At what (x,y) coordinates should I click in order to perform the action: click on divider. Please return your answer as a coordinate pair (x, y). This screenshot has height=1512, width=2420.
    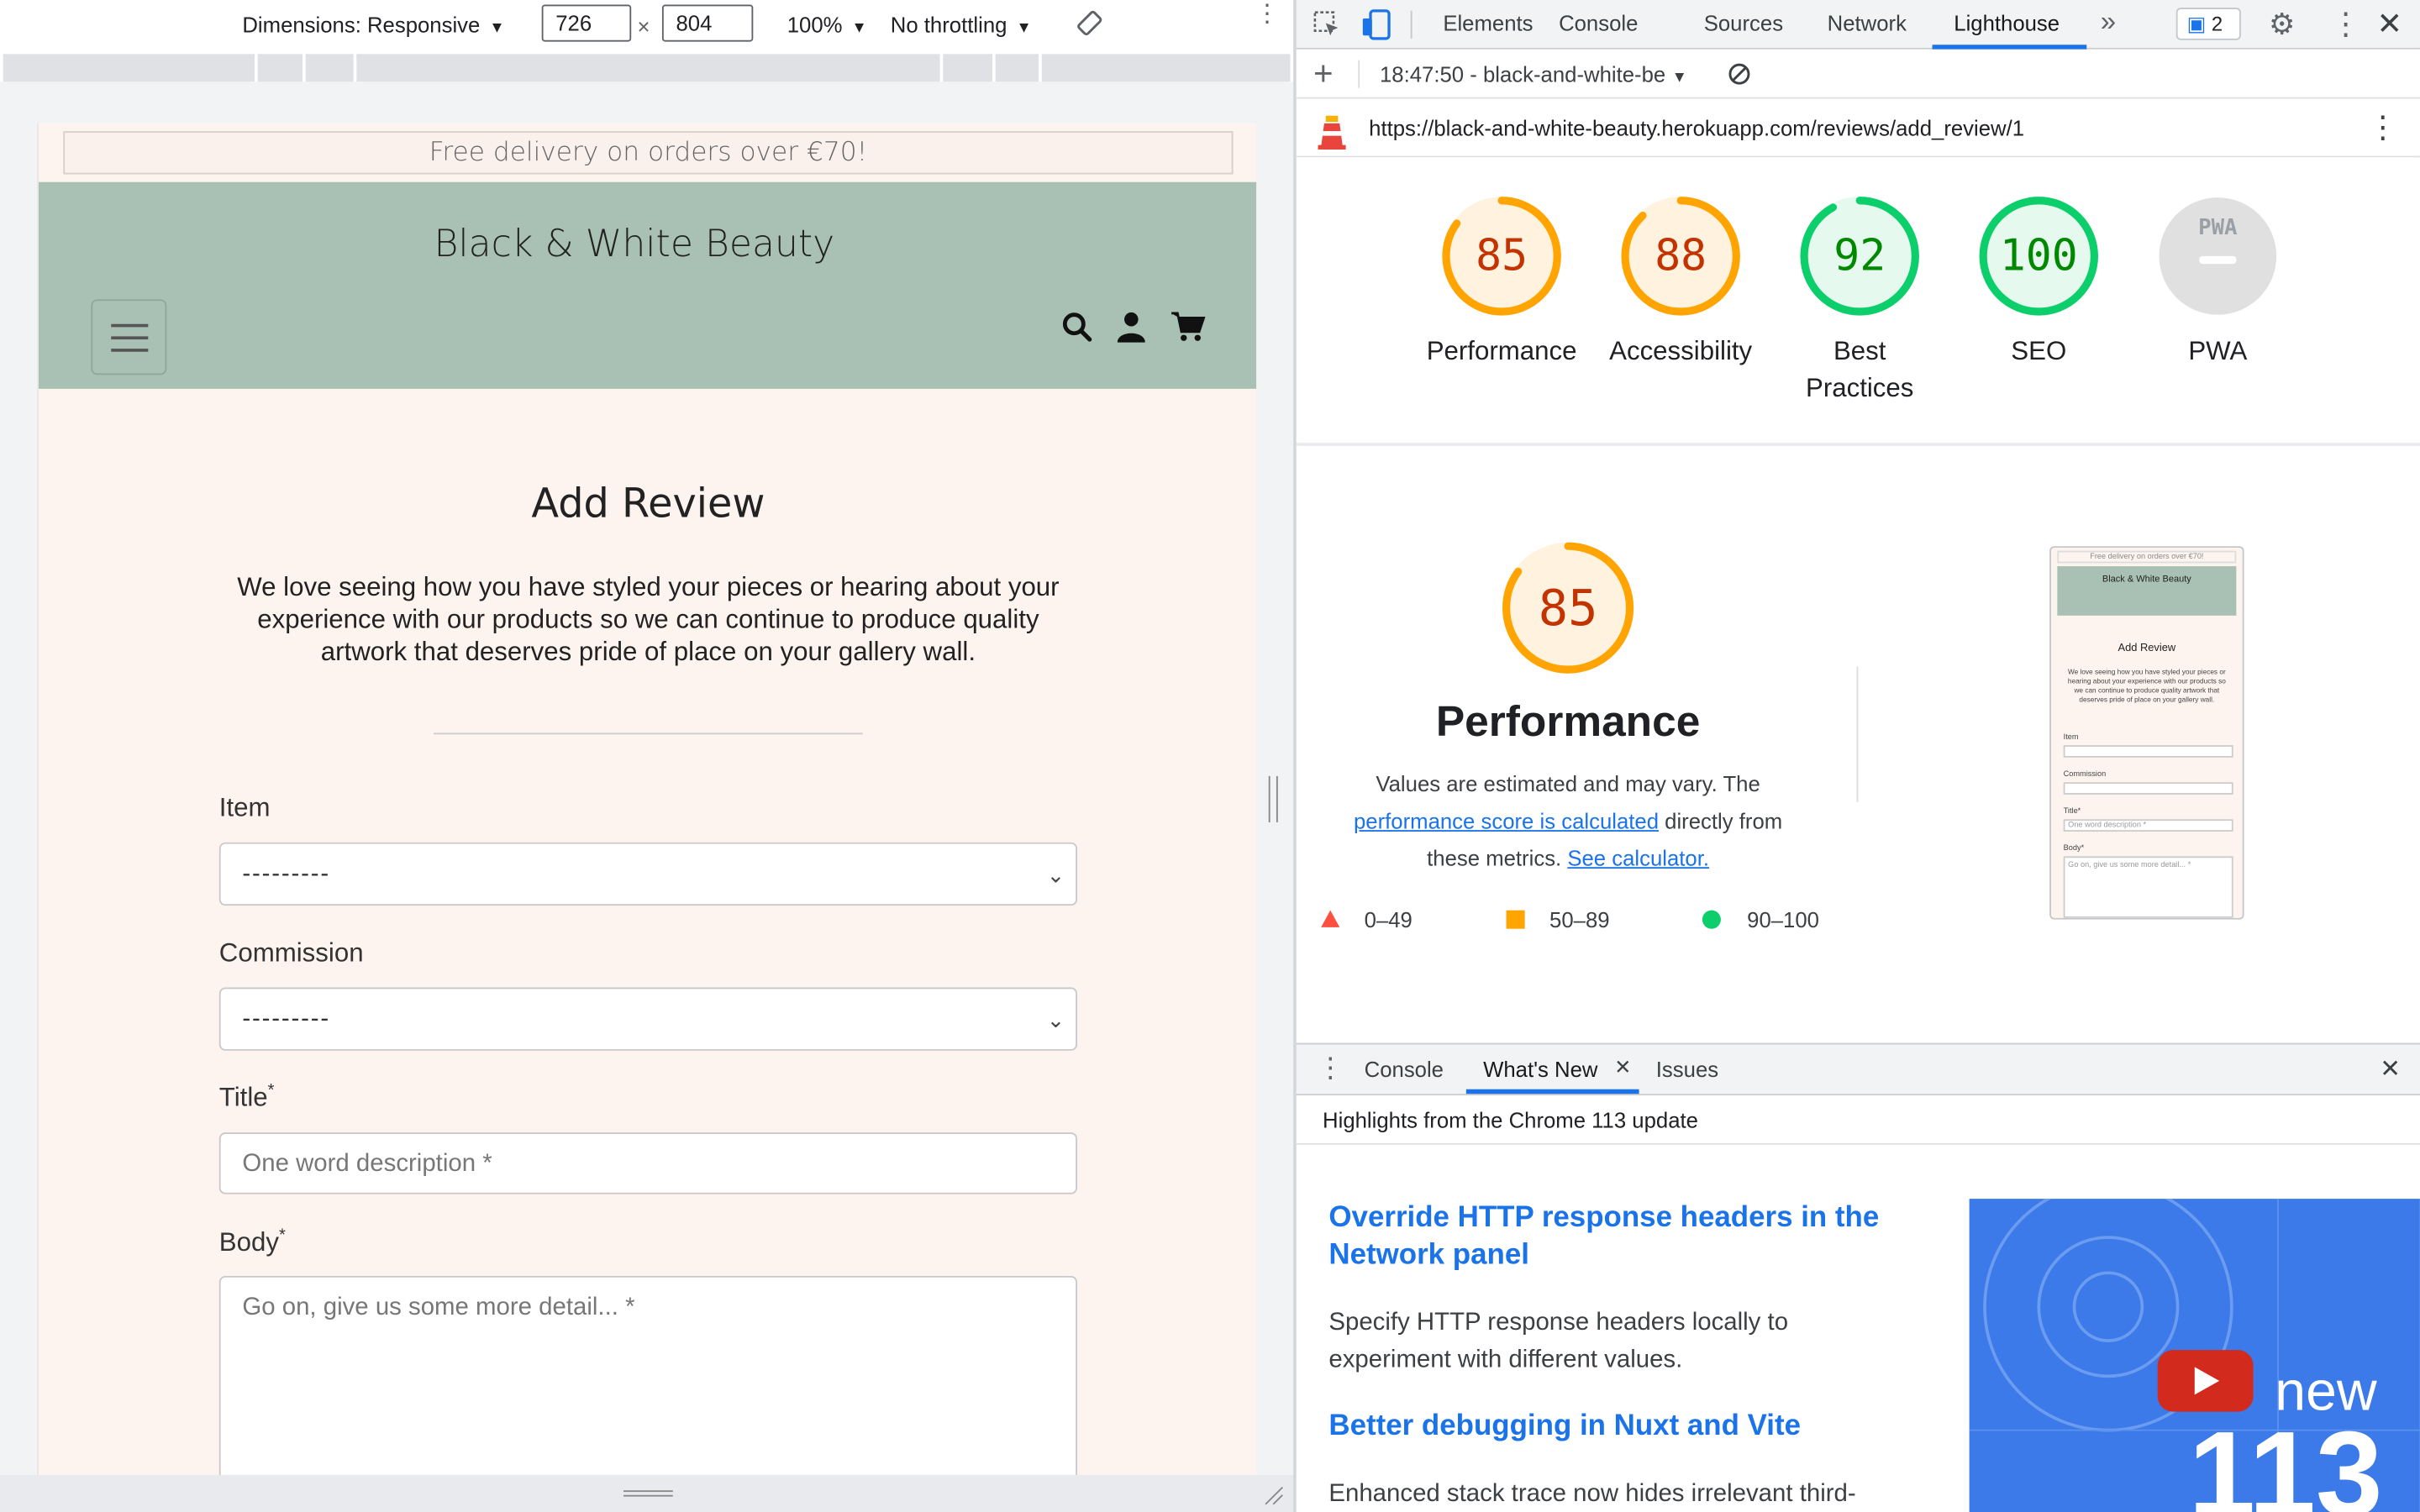
    Looking at the image, I should click on (648, 733).